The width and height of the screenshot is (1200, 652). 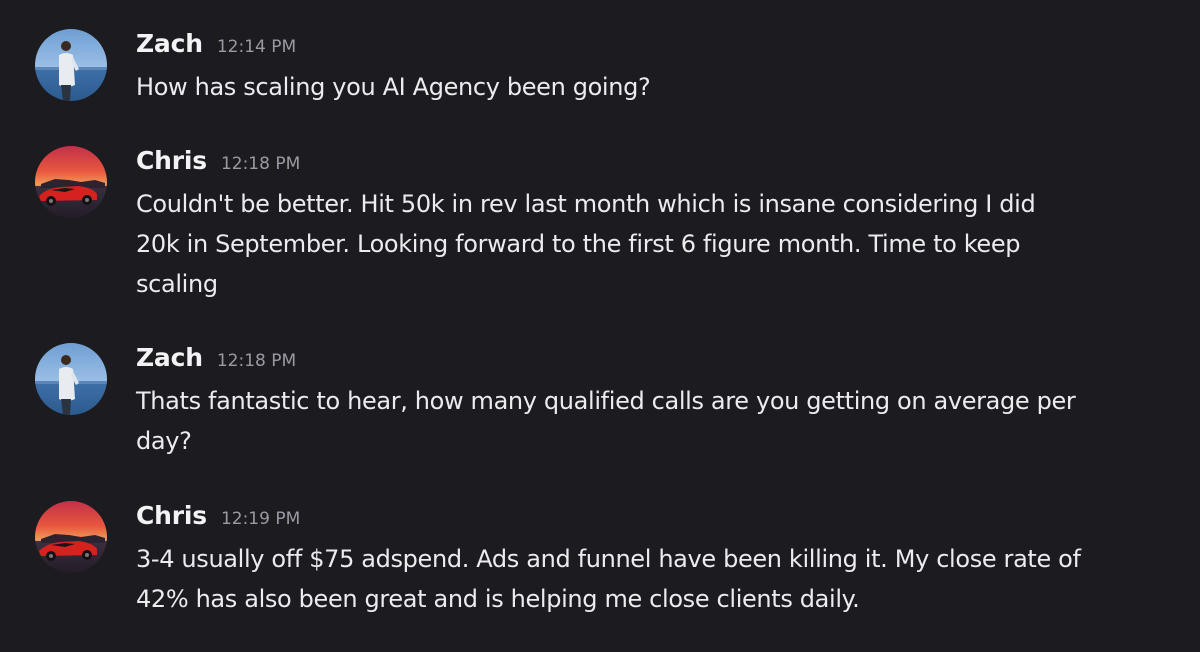 I want to click on message-timestamp: 12:14 PM, so click(x=256, y=47).